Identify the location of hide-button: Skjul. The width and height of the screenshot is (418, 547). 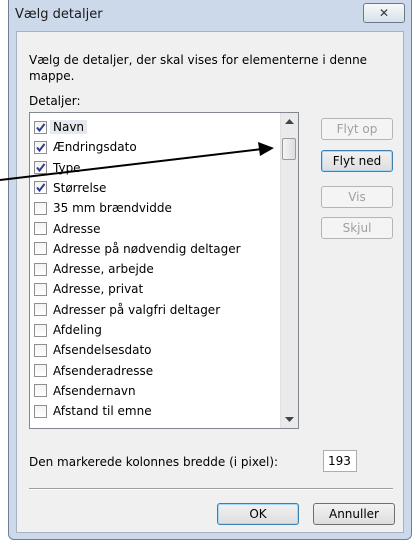
(357, 228).